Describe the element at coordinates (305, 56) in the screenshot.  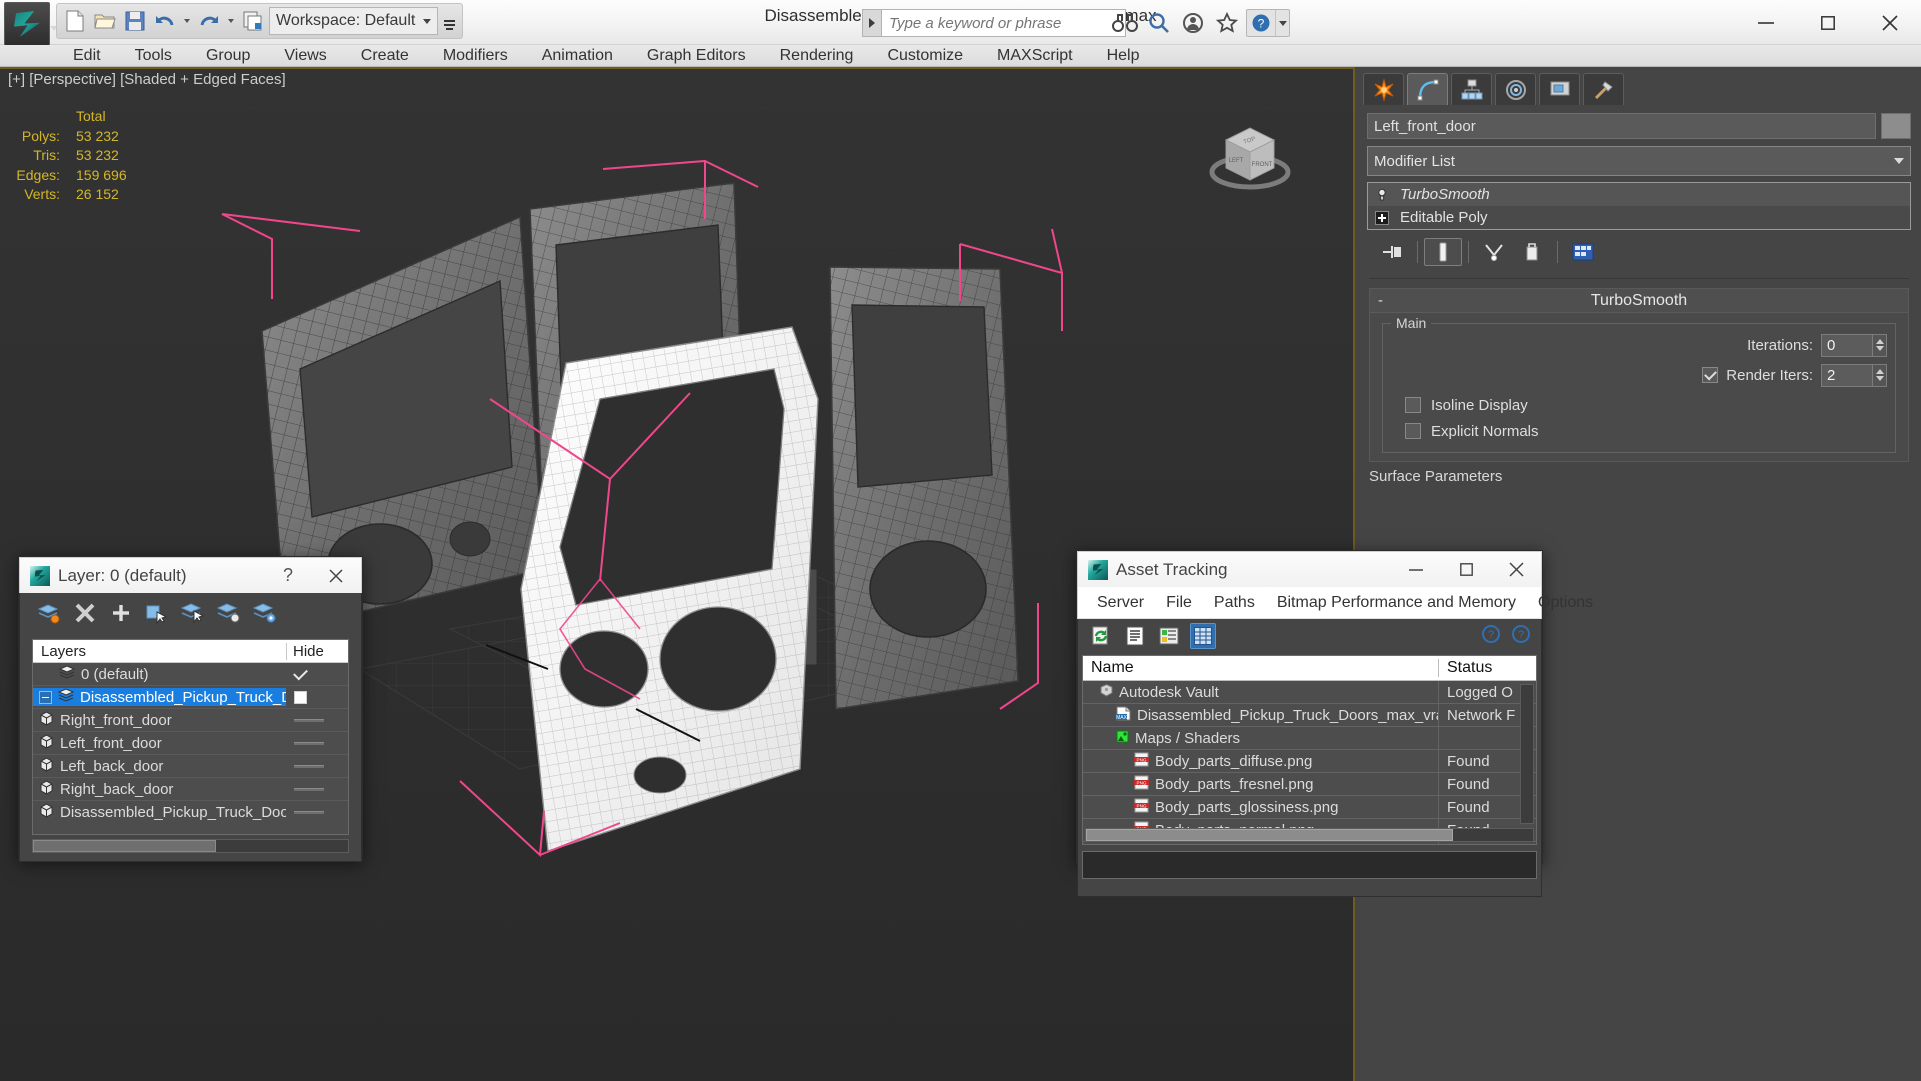
I see `menu-views: Views` at that location.